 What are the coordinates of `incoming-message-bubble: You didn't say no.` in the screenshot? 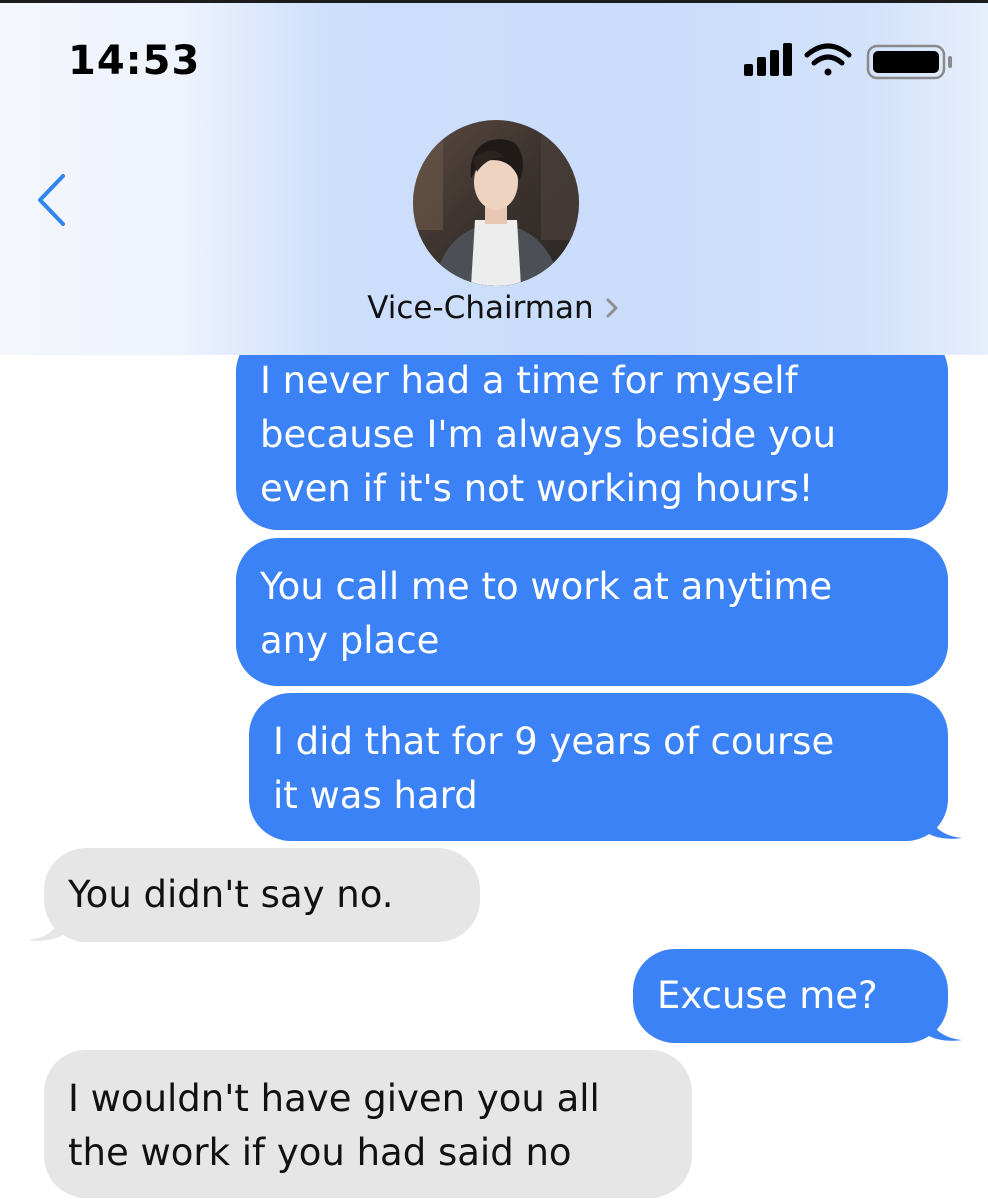 It's located at (262, 895).